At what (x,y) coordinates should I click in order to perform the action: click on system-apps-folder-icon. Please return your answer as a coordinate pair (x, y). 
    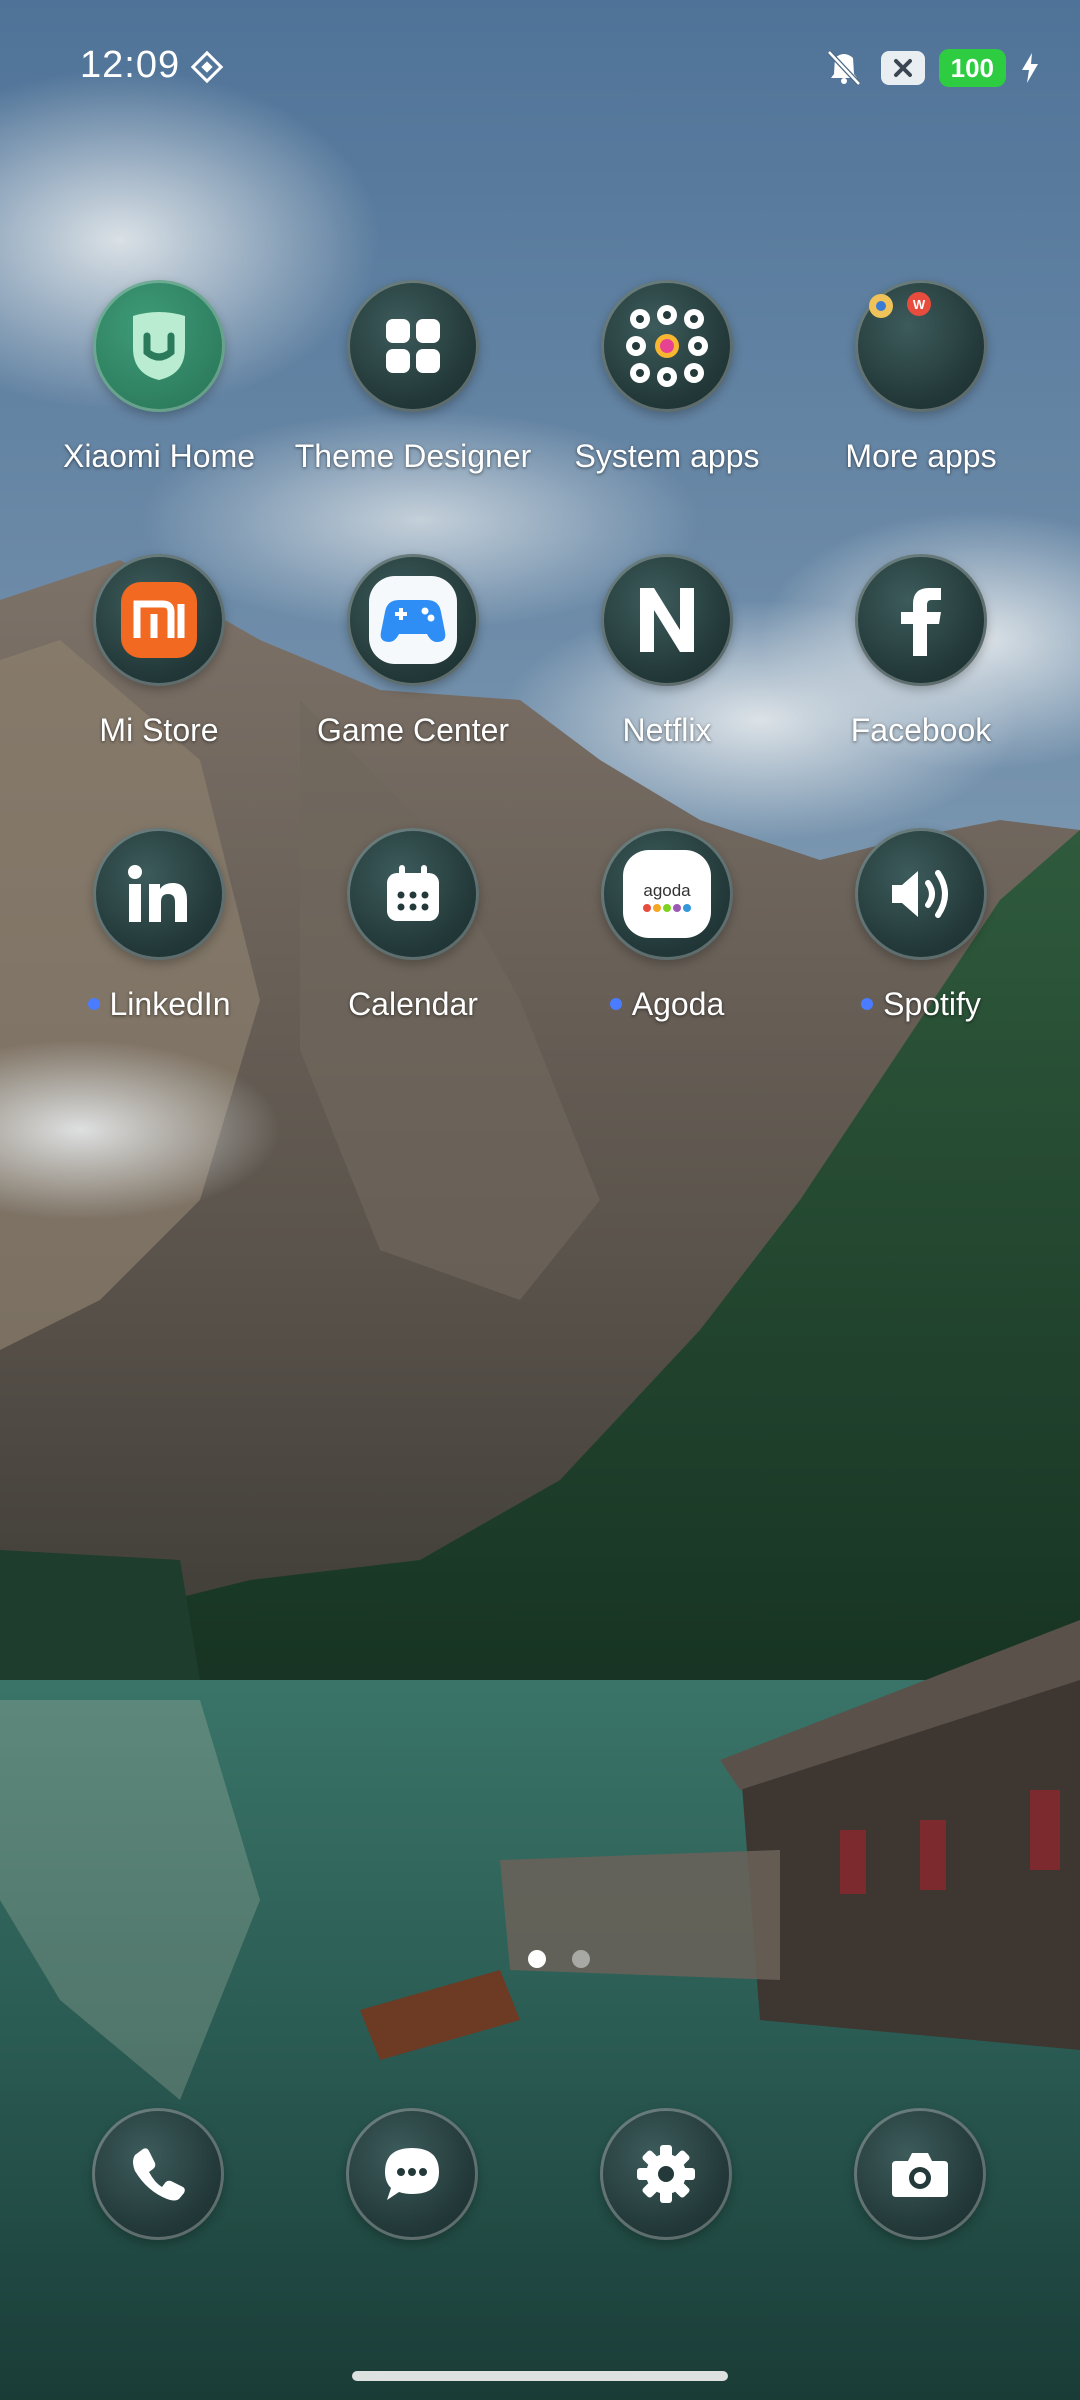
    Looking at the image, I should click on (667, 346).